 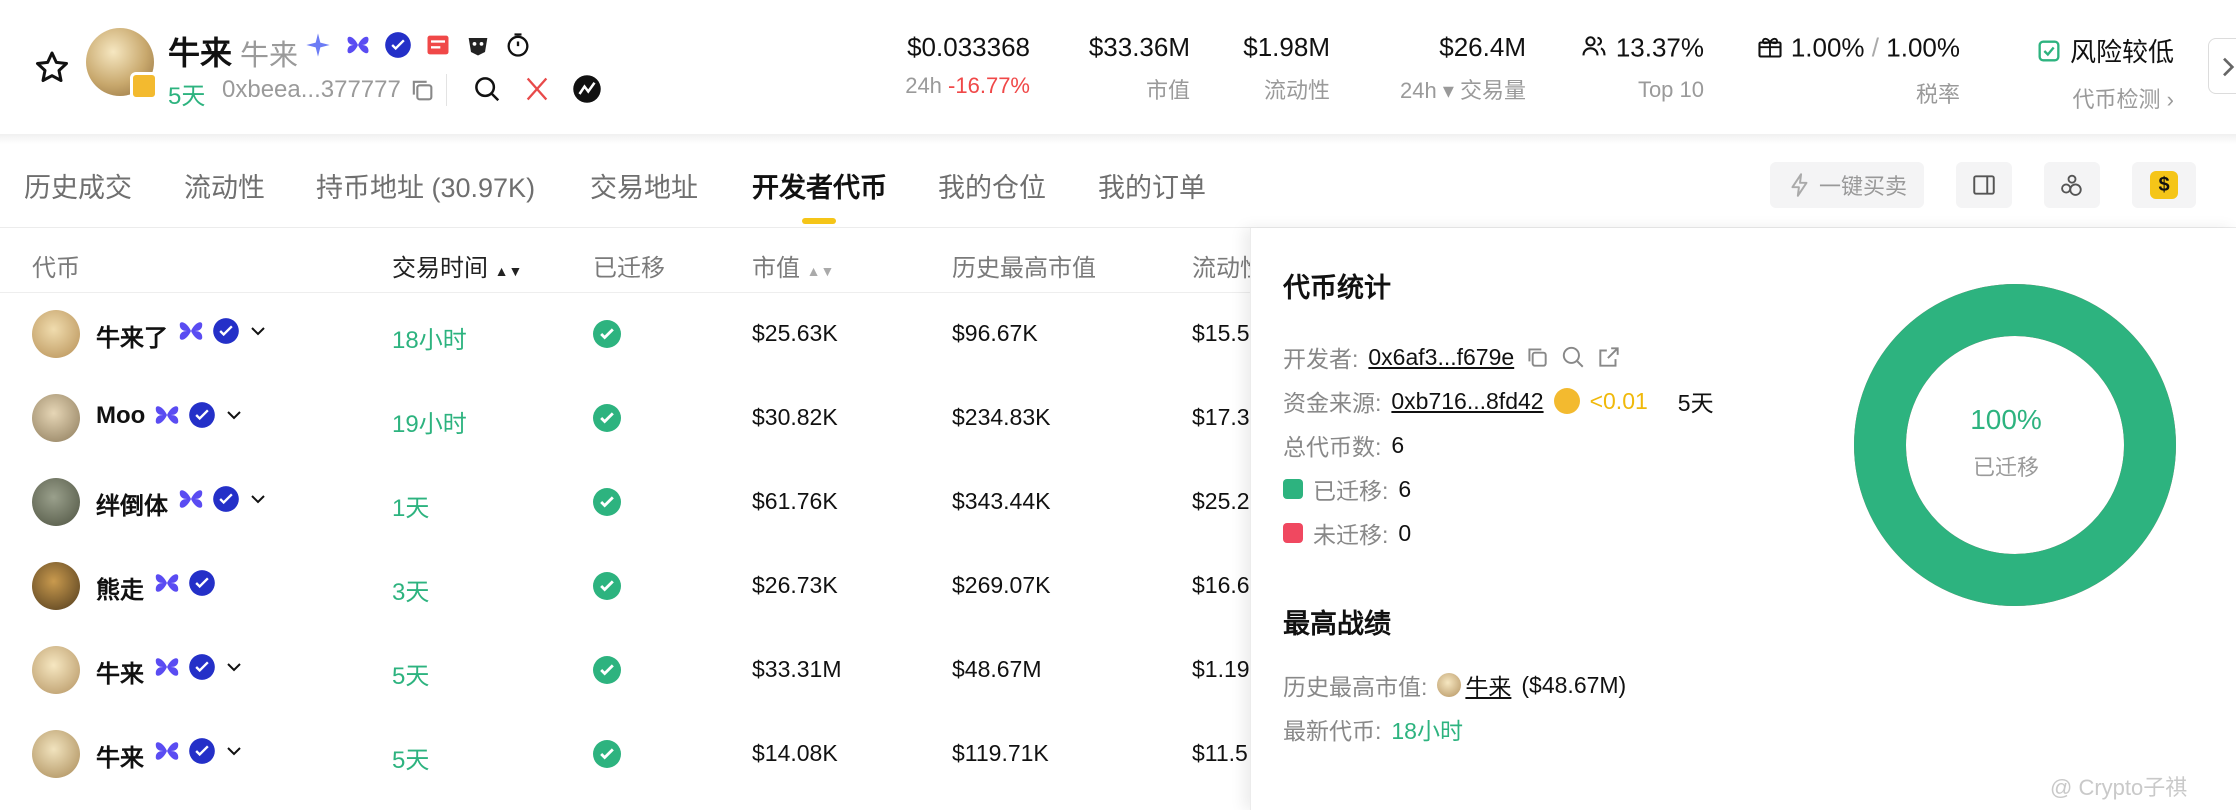 I want to click on col-time-label: 交易时间, so click(x=440, y=268).